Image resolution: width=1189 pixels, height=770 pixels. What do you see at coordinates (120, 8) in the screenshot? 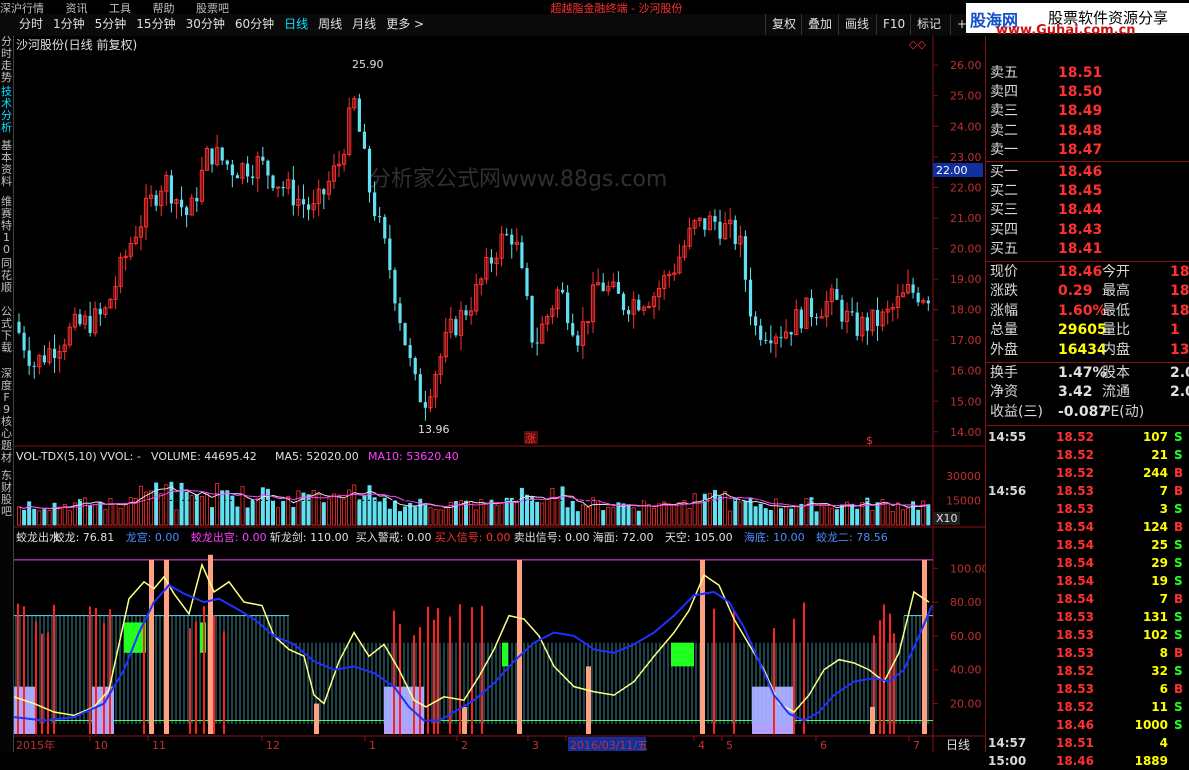
I see `menu-item: 工具` at bounding box center [120, 8].